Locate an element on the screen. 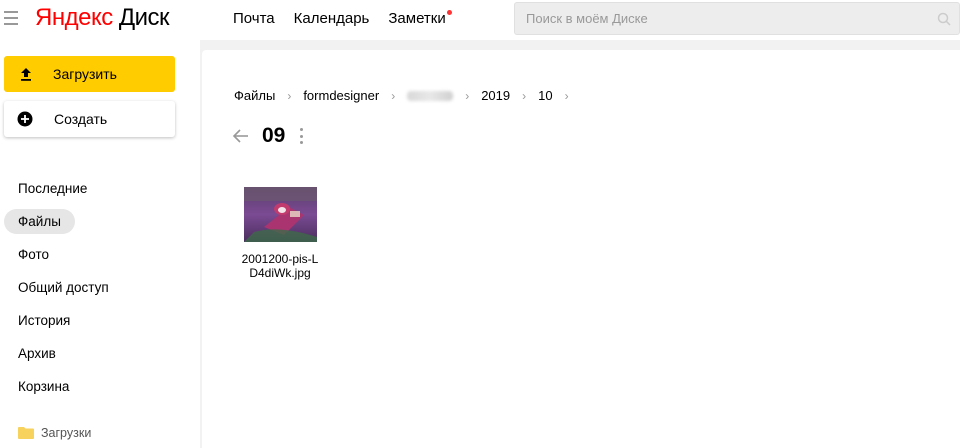  sidebar-item-label: Архив is located at coordinates (37, 353).